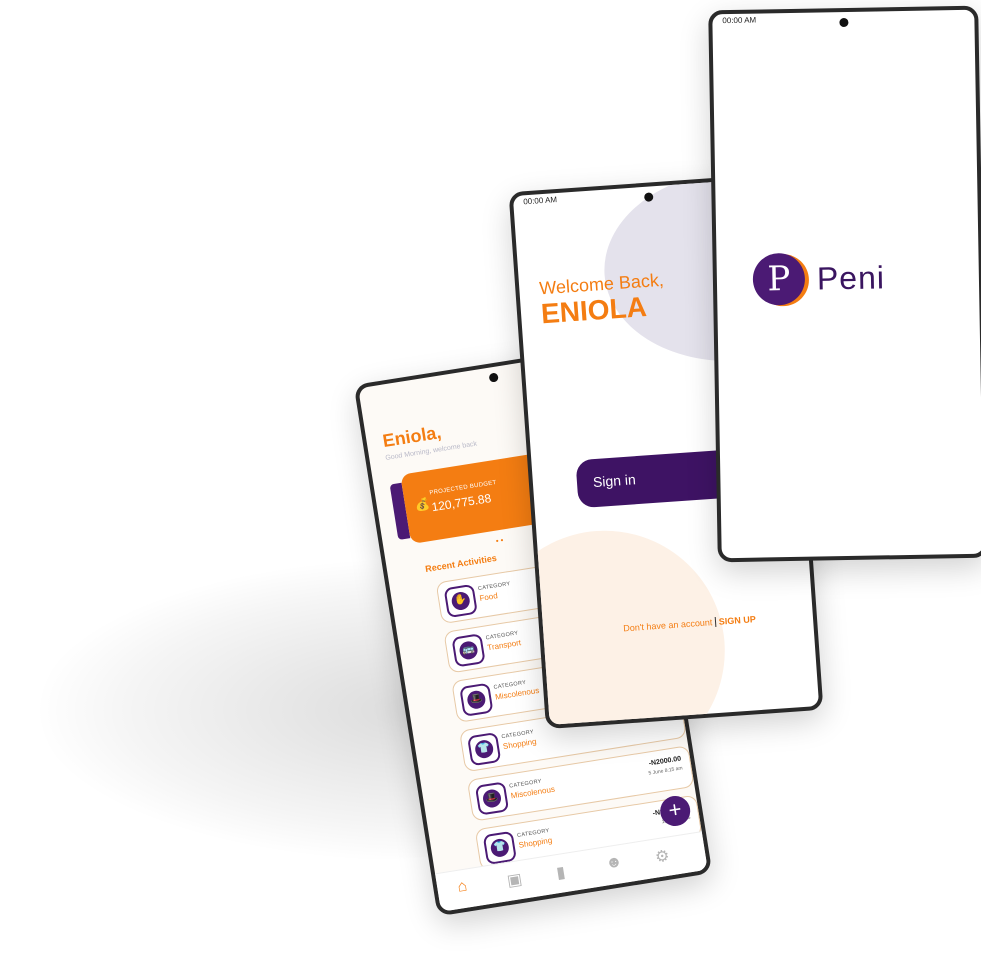 Image resolution: width=981 pixels, height=977 pixels. What do you see at coordinates (423, 504) in the screenshot?
I see `money-bag-icon: 💰` at bounding box center [423, 504].